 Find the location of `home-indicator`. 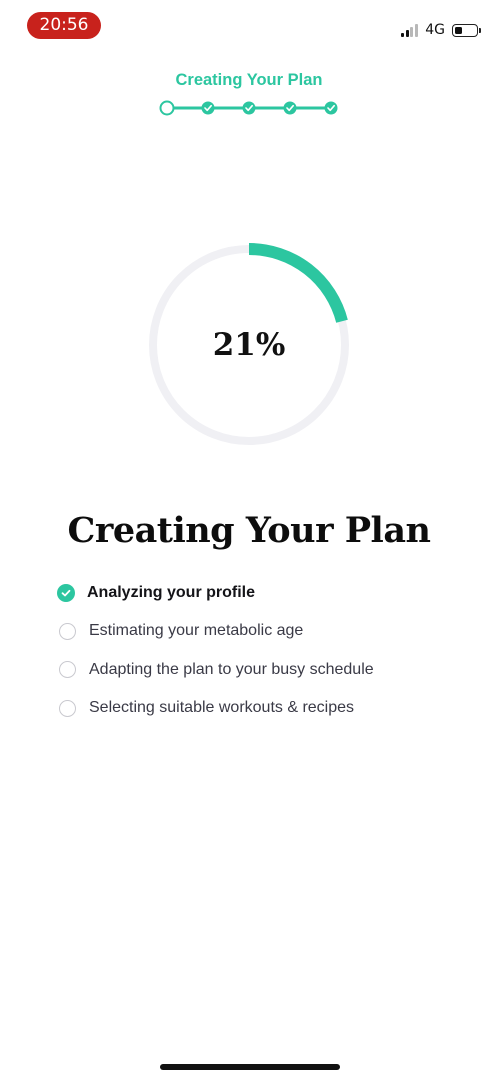

home-indicator is located at coordinates (250, 1067).